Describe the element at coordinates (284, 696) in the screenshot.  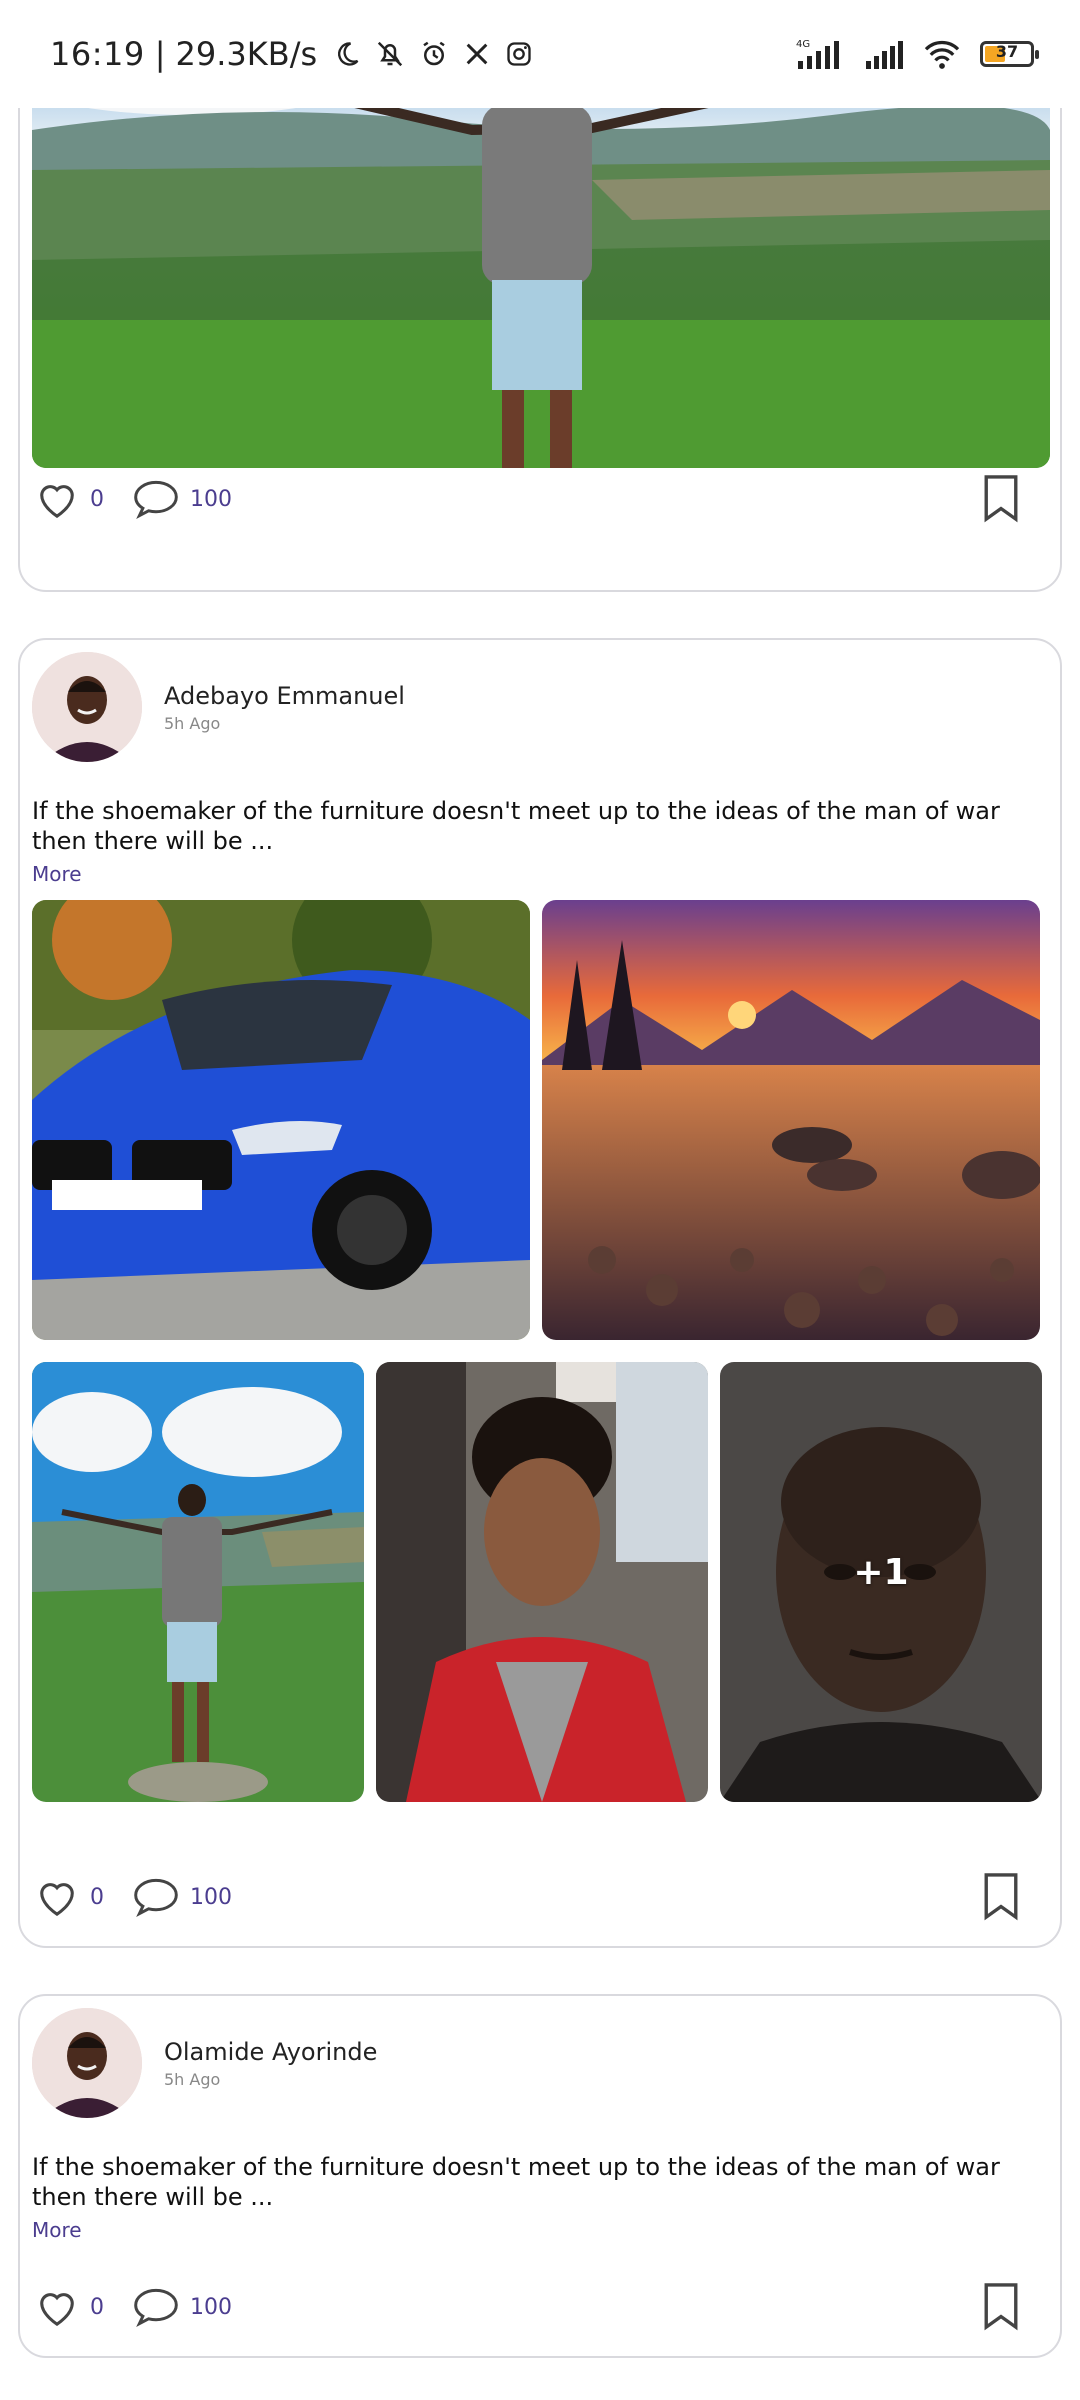
I see `author-name: Adebayo Emmanuel` at that location.